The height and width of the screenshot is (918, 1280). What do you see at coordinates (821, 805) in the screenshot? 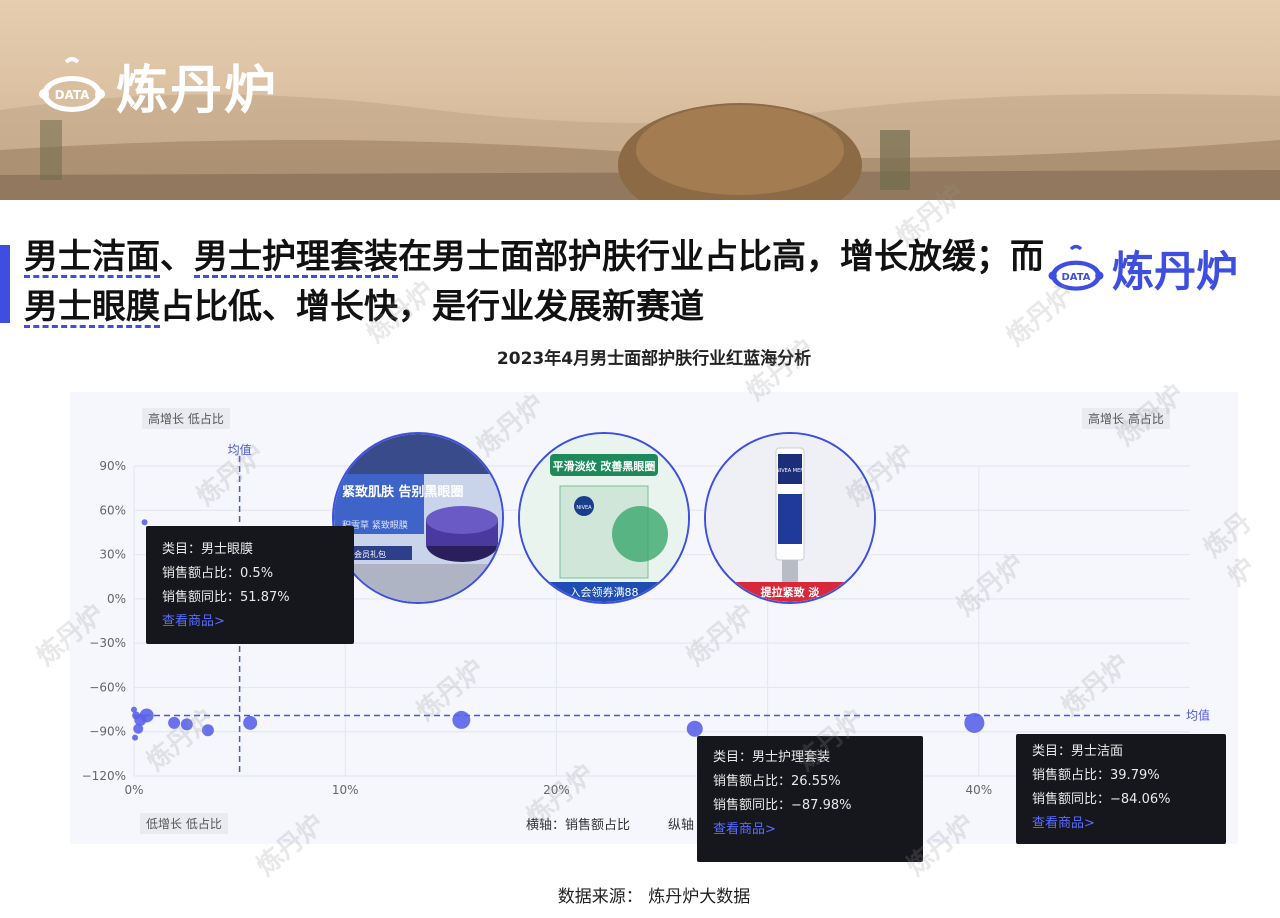
I see `tooltip-yoy: −87.98%` at bounding box center [821, 805].